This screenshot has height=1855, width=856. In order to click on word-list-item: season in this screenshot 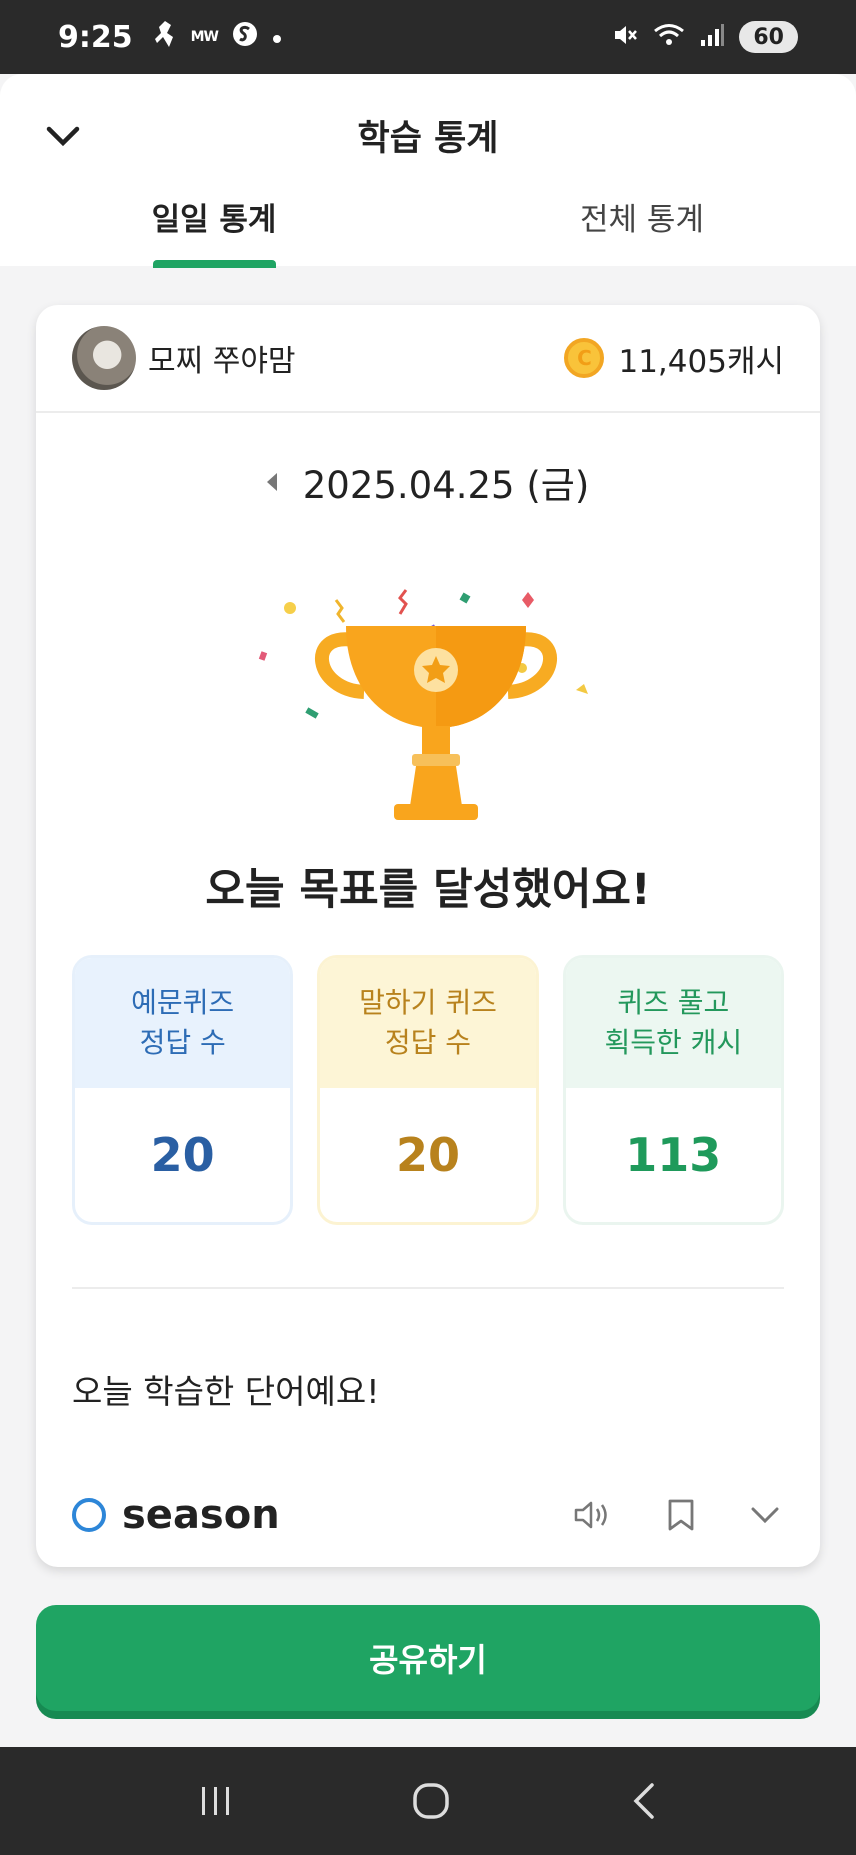, I will do `click(428, 1515)`.